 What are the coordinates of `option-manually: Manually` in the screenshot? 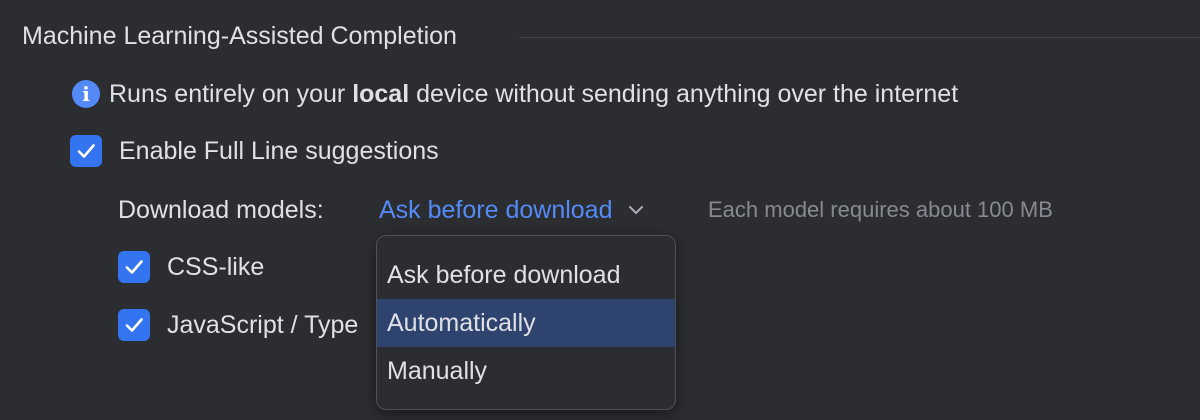 It's located at (526, 371).